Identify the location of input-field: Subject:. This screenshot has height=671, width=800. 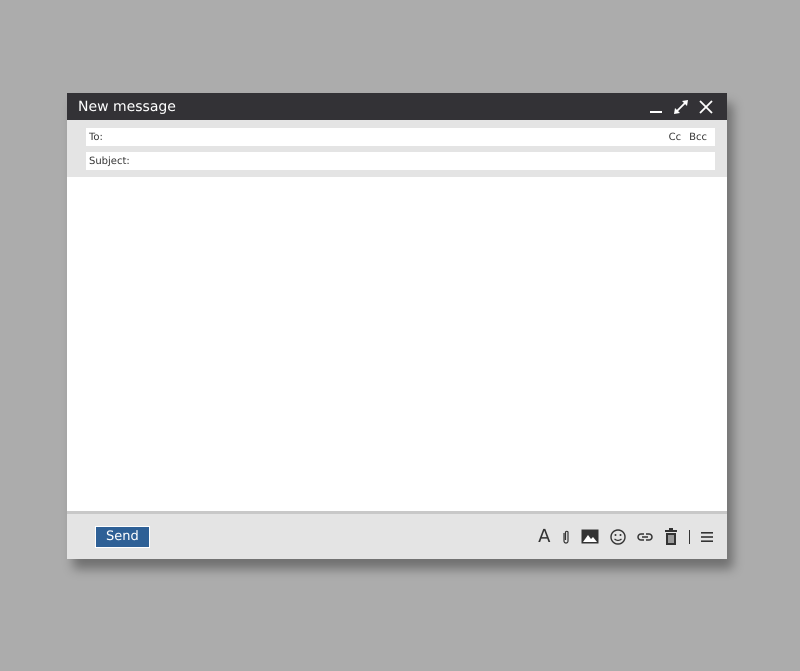
(400, 161).